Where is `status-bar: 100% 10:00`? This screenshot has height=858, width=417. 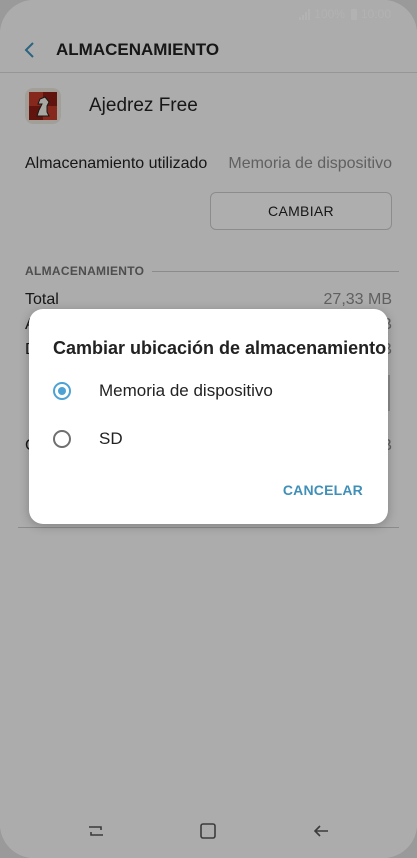
status-bar: 100% 10:00 is located at coordinates (208, 14).